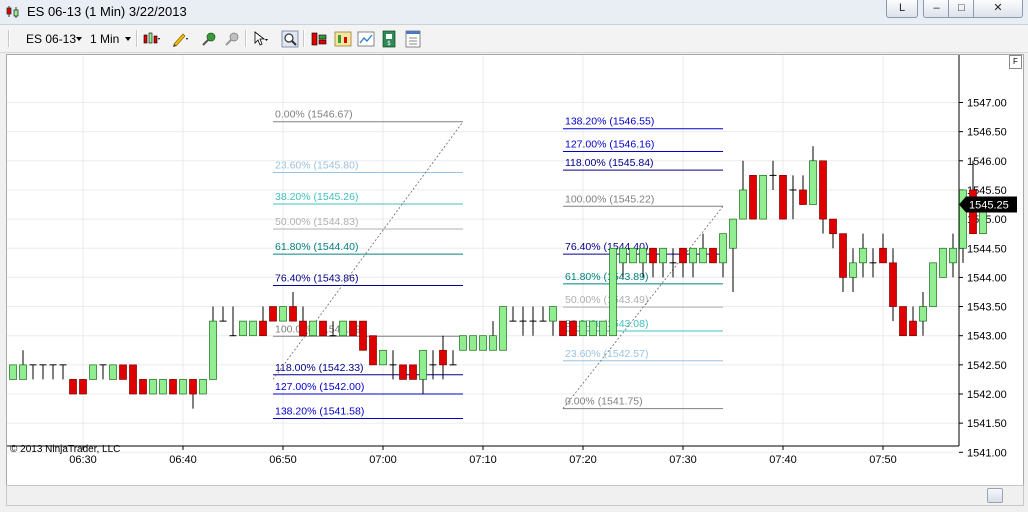 This screenshot has width=1028, height=512. What do you see at coordinates (995, 495) in the screenshot?
I see `scrollbar-thumb` at bounding box center [995, 495].